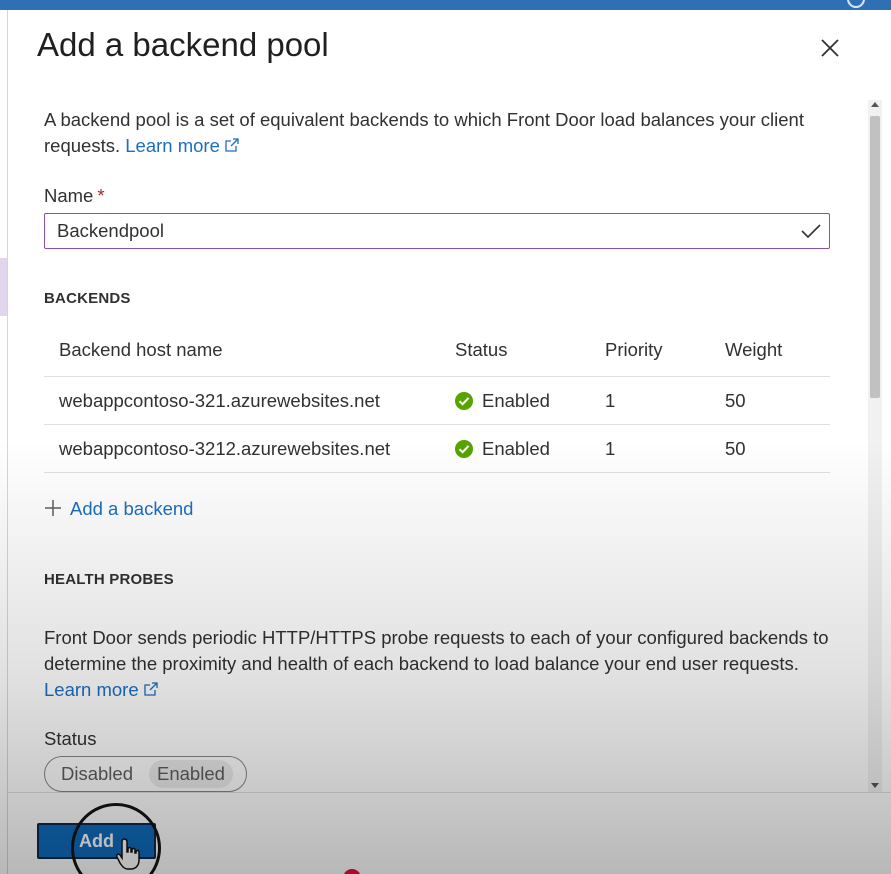 The image size is (891, 874). Describe the element at coordinates (875, 446) in the screenshot. I see `panel-scrollbar` at that location.